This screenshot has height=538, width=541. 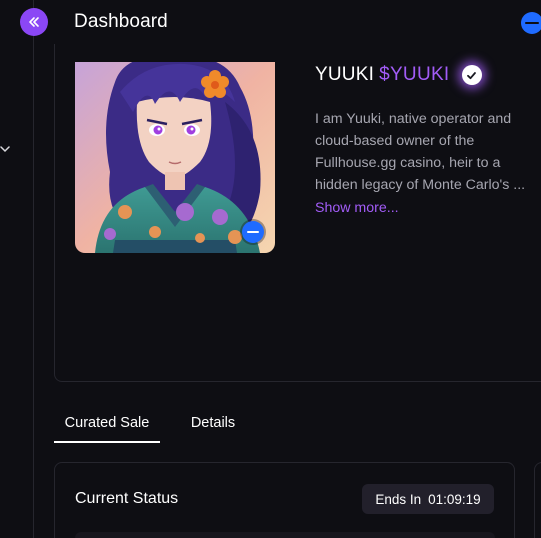 What do you see at coordinates (395, 141) in the screenshot?
I see `bio-line: cloud-based owner of the` at bounding box center [395, 141].